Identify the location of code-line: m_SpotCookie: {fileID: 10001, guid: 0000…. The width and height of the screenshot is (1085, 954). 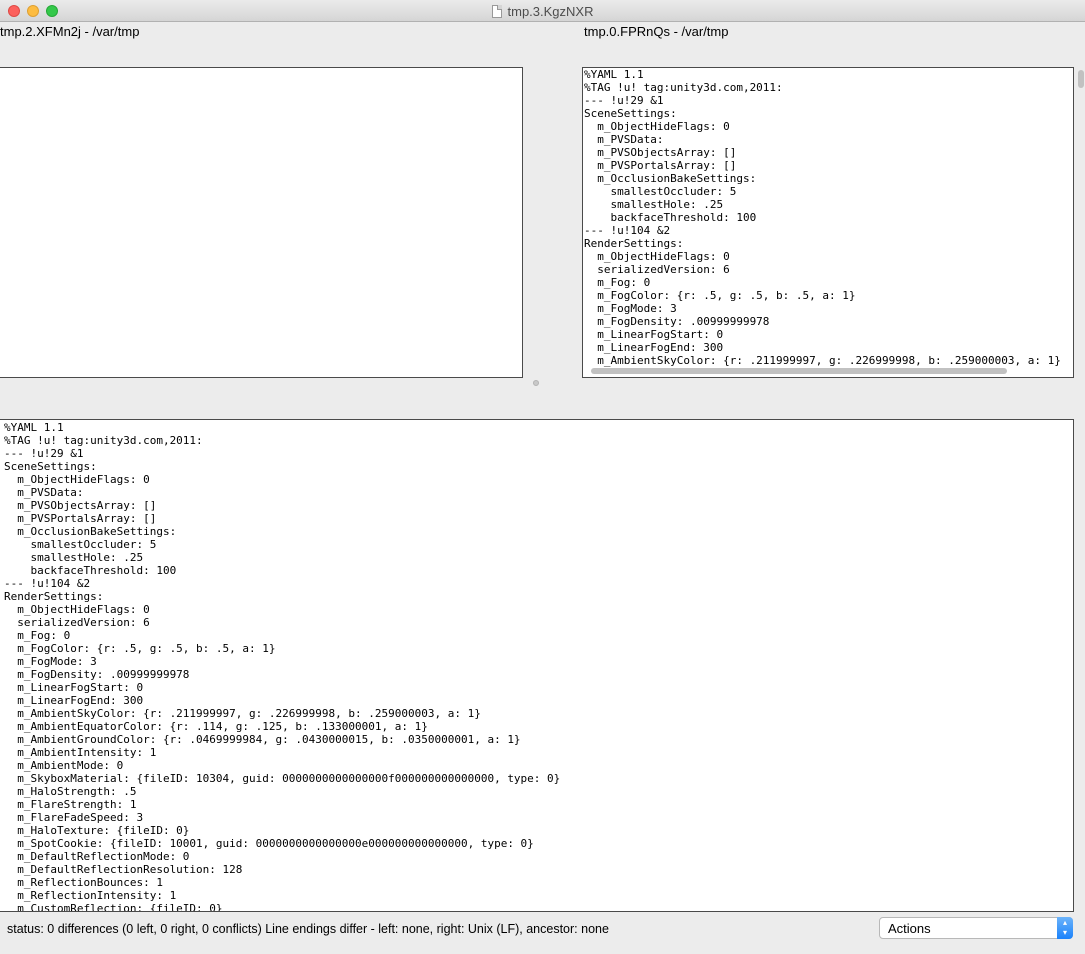
(269, 843).